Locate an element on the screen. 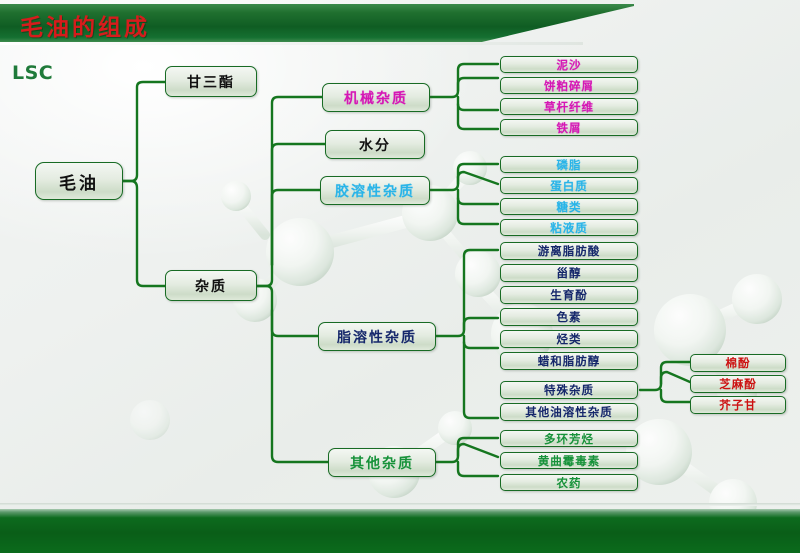 This screenshot has width=800, height=553. node-level1-impurity: 杂质 is located at coordinates (211, 285).